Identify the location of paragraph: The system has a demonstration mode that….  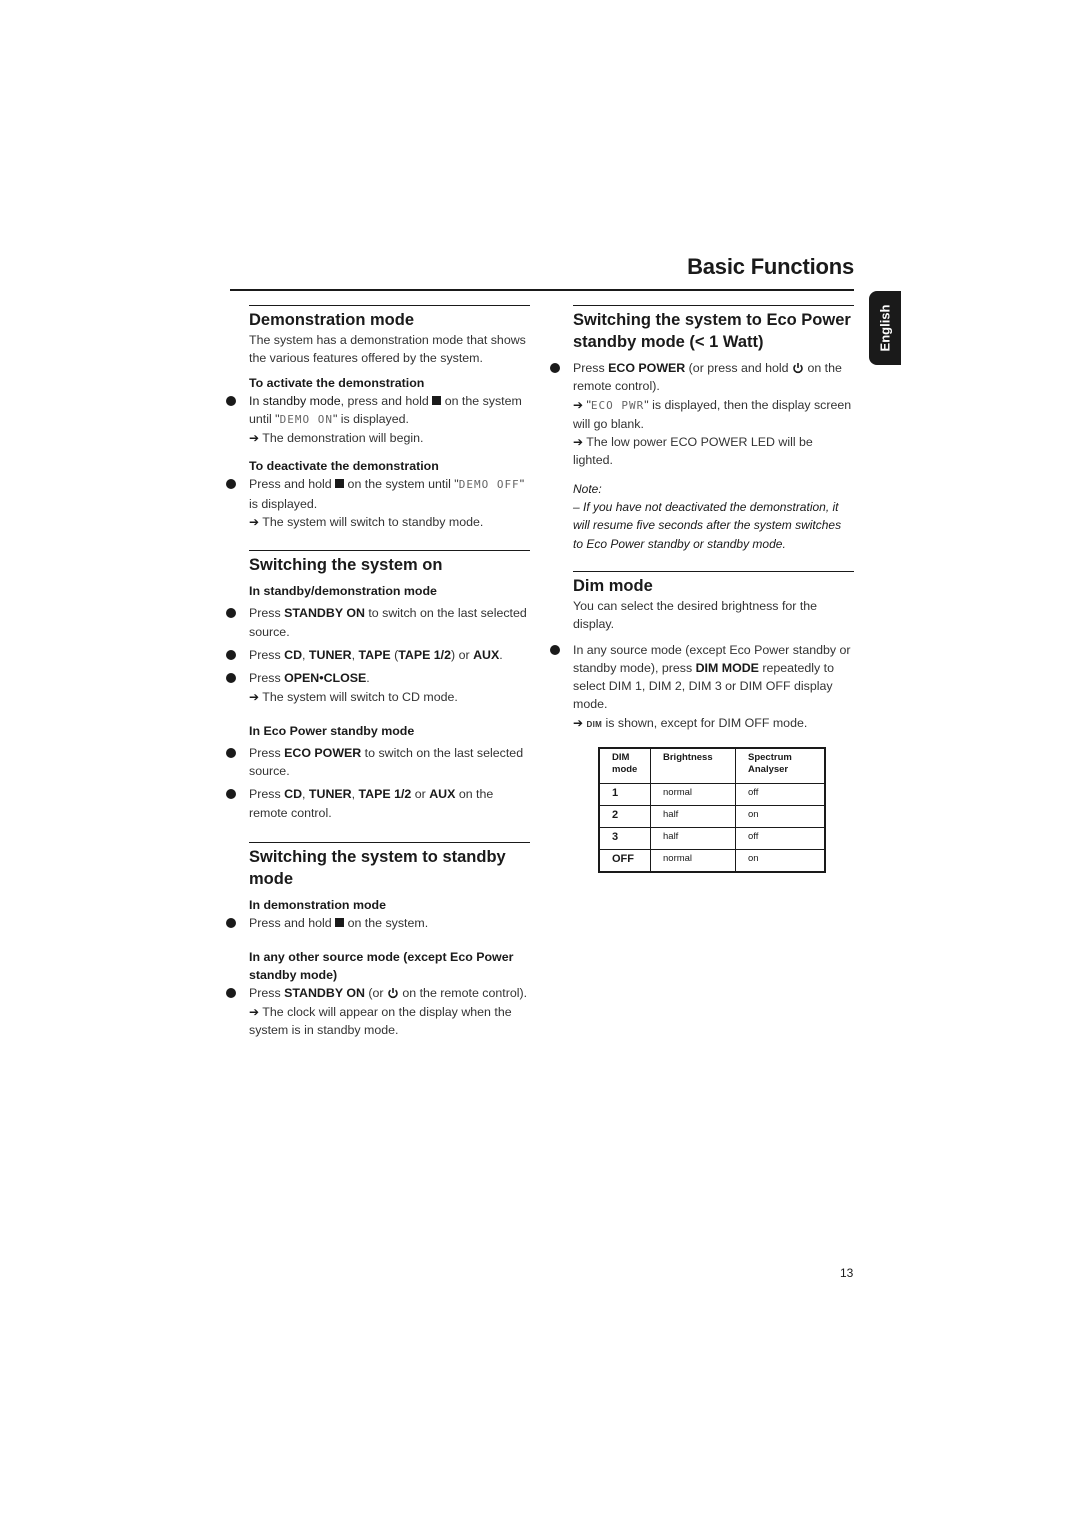
(387, 349).